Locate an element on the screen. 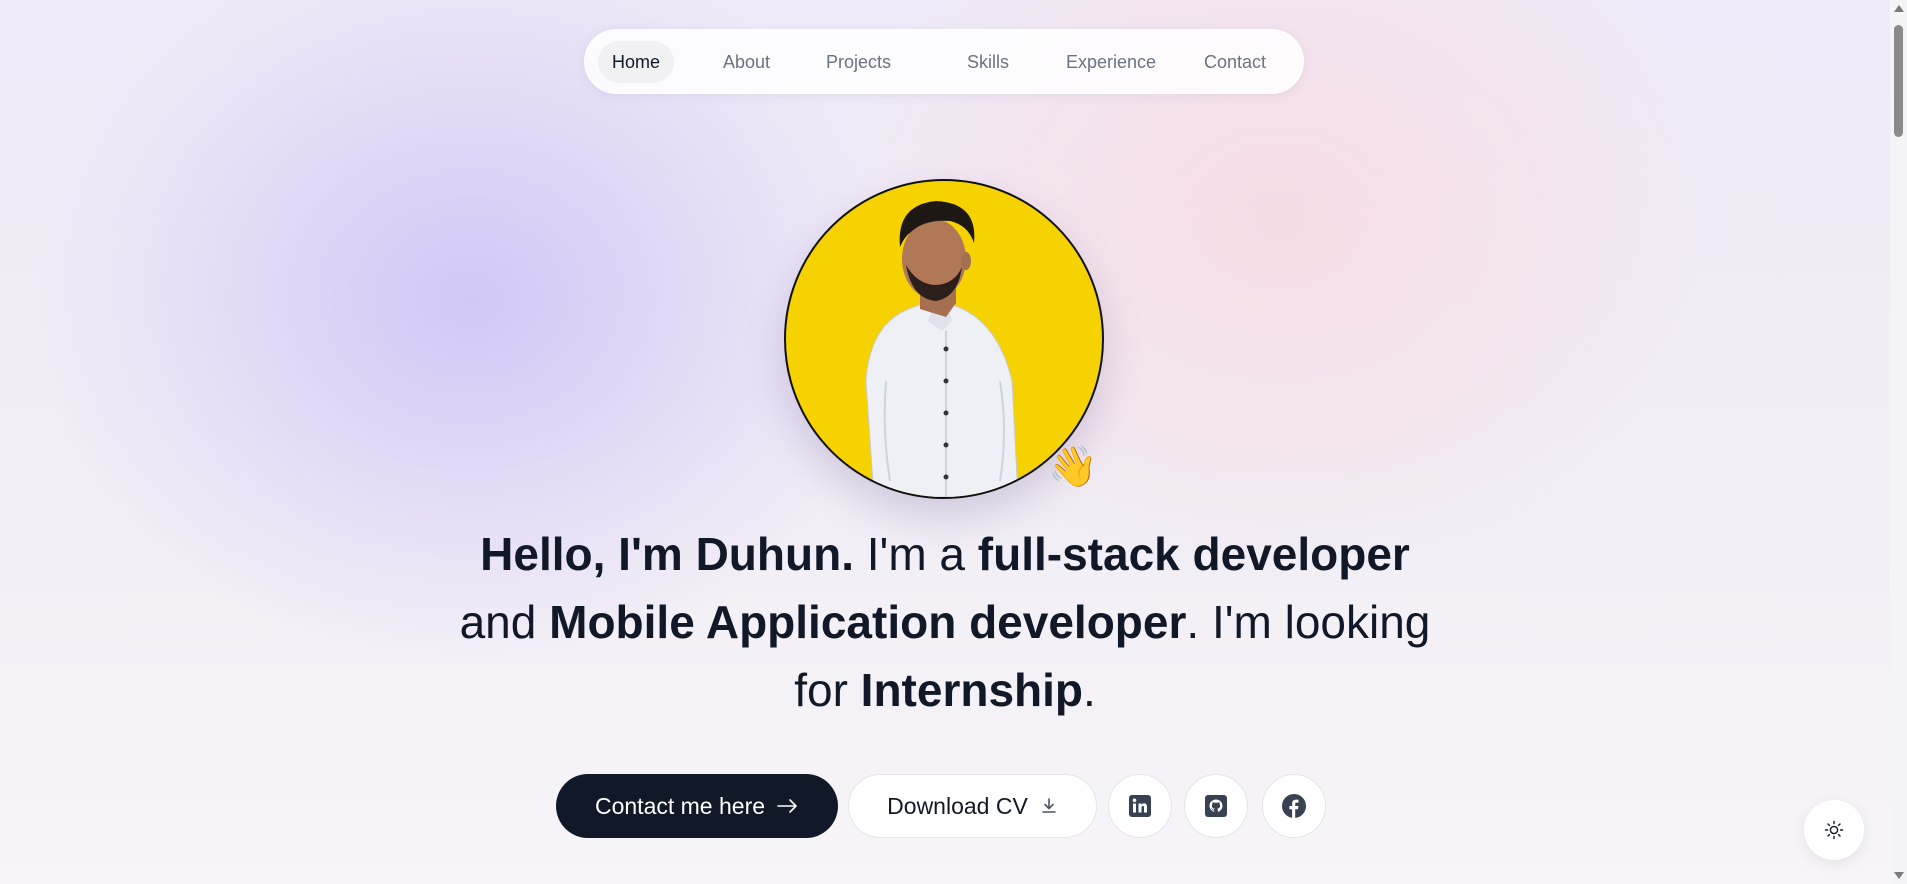  linkedin-icon is located at coordinates (1140, 806).